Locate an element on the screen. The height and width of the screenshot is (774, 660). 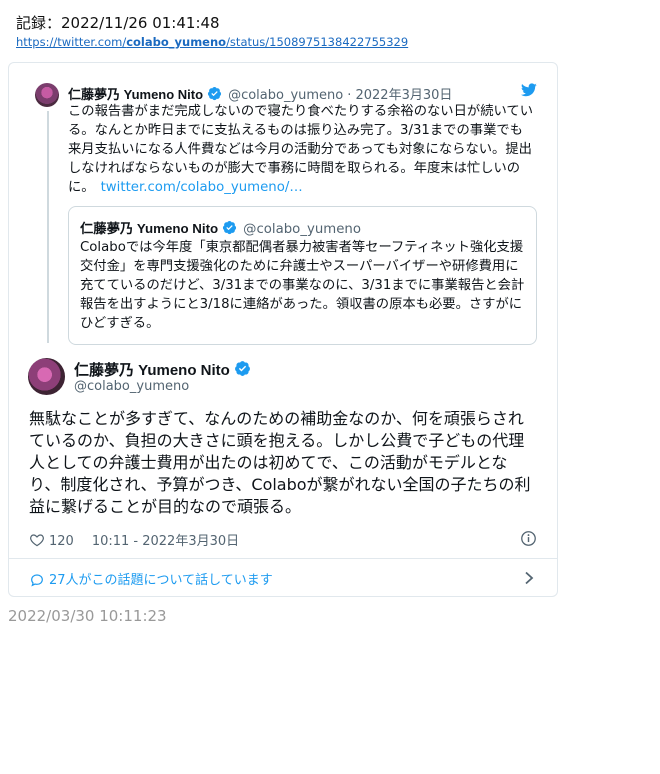
twitter-bird-icon is located at coordinates (529, 90).